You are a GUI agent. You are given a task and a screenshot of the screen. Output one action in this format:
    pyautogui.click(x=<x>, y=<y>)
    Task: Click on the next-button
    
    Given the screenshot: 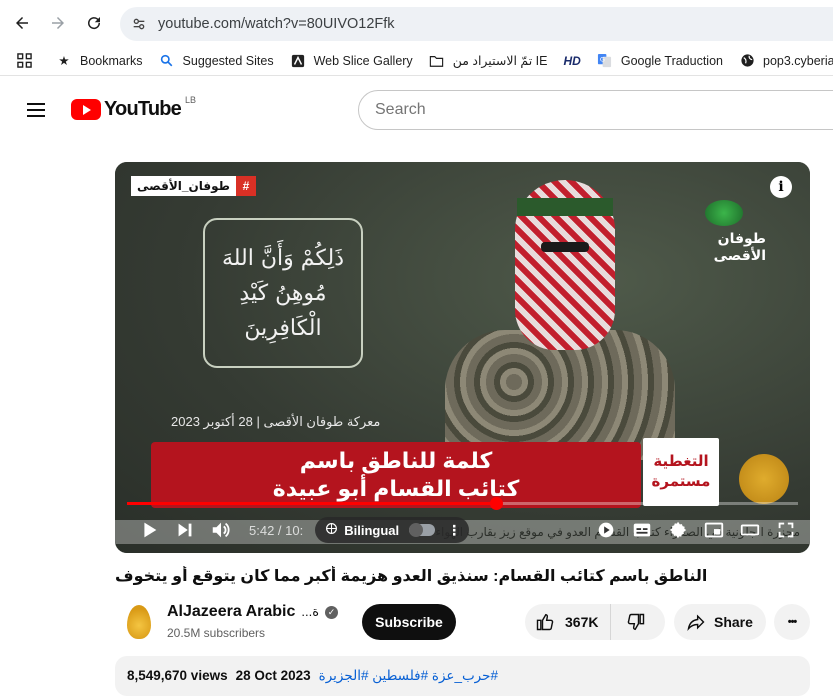 What is the action you would take?
    pyautogui.click(x=185, y=530)
    